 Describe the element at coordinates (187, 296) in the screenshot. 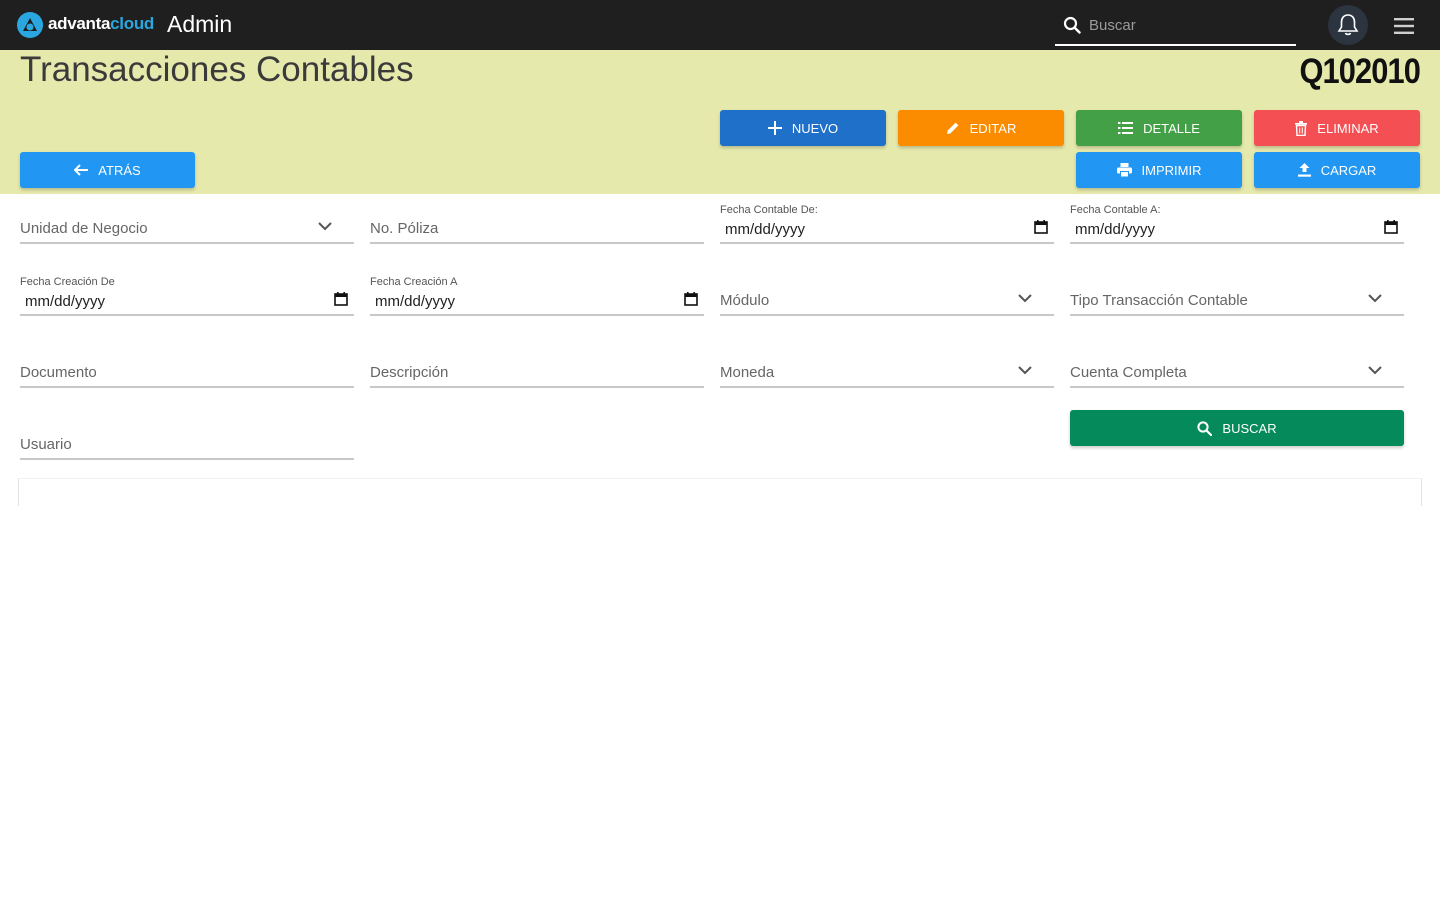

I see `creation-date-from-field: Fecha Creación De mm/dd/yyyy` at that location.